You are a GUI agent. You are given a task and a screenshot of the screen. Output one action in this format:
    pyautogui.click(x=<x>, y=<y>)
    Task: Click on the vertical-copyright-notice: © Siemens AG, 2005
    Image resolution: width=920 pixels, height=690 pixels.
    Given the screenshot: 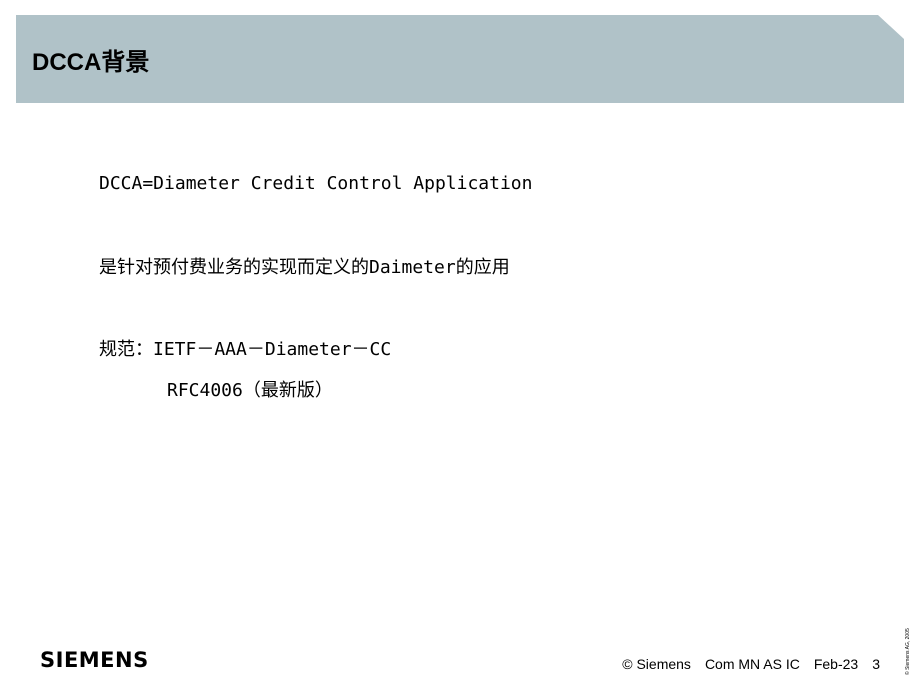 What is the action you would take?
    pyautogui.click(x=908, y=651)
    